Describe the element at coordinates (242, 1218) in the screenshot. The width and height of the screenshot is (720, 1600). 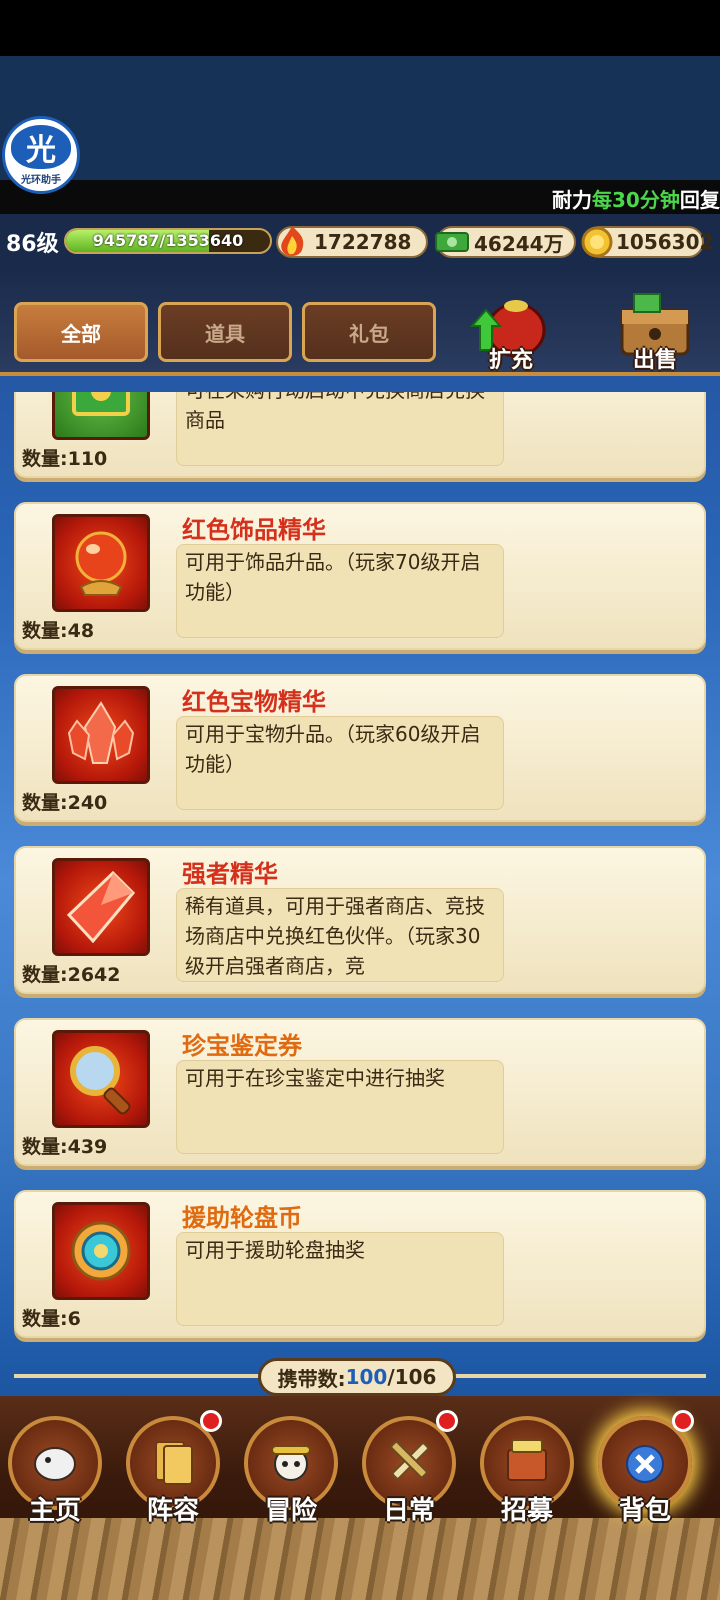
I see `item-name: 援助轮盘币` at that location.